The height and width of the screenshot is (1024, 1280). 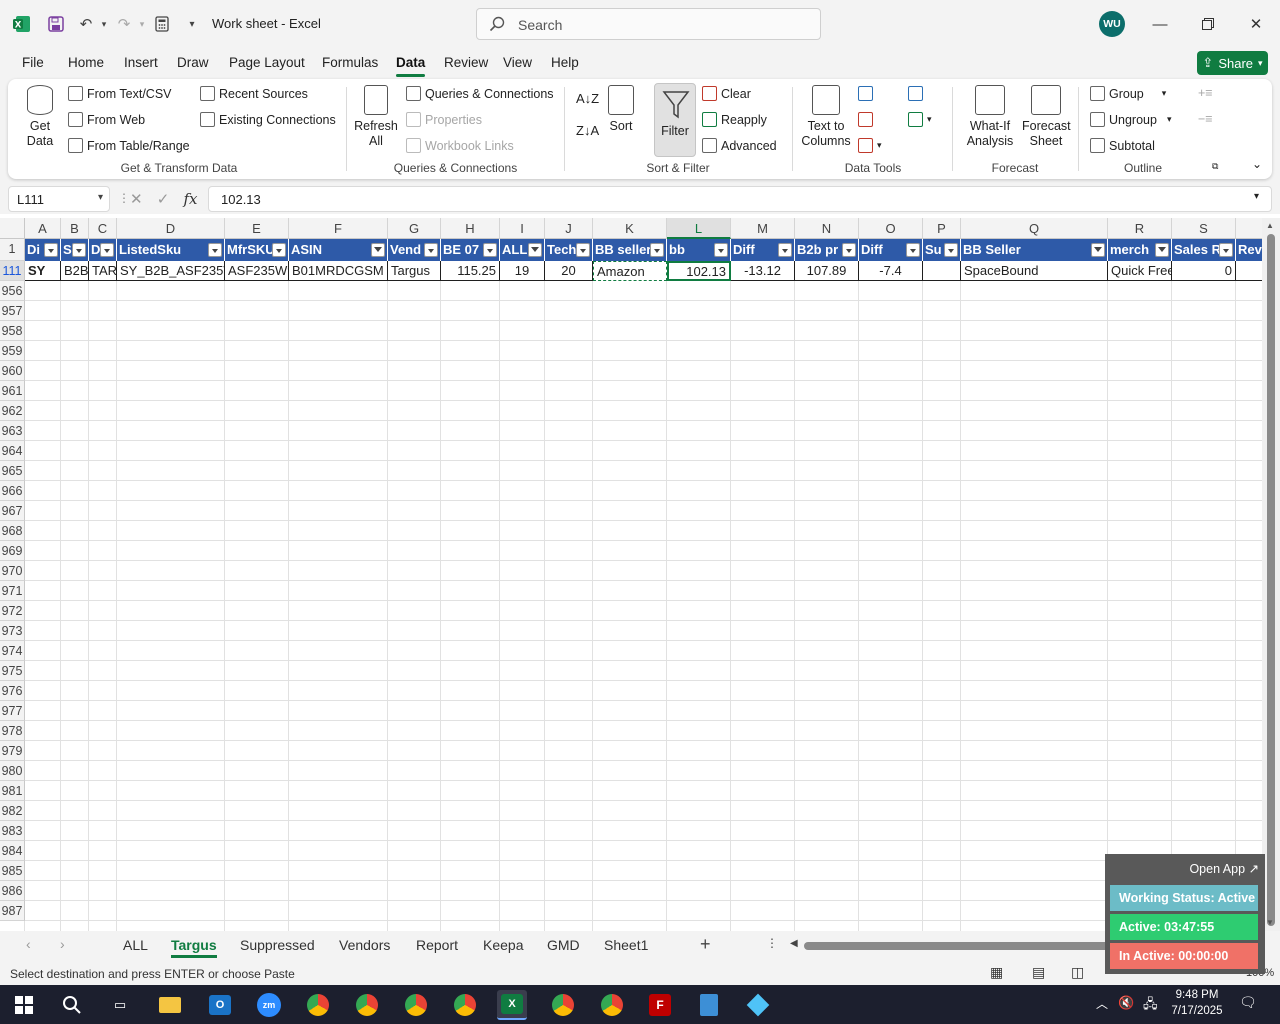 What do you see at coordinates (827, 250) in the screenshot?
I see `table-header-cell: B2b pr` at bounding box center [827, 250].